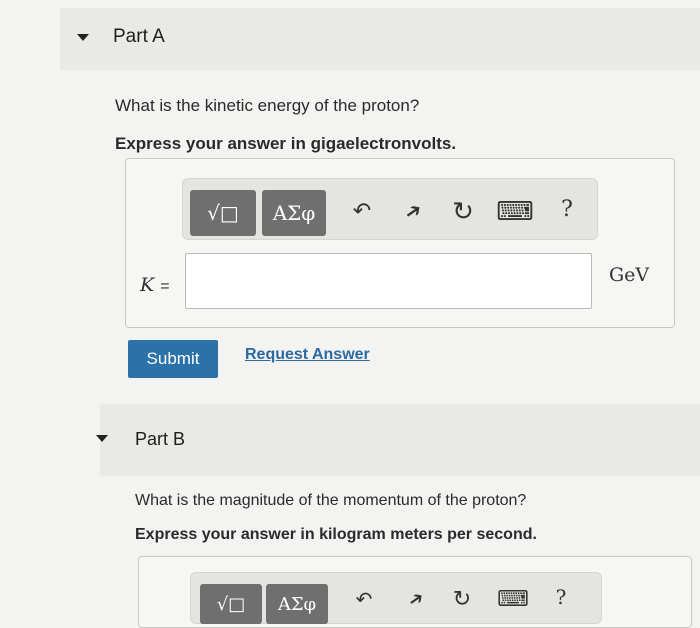 The width and height of the screenshot is (700, 628). I want to click on variable-label: K =, so click(155, 285).